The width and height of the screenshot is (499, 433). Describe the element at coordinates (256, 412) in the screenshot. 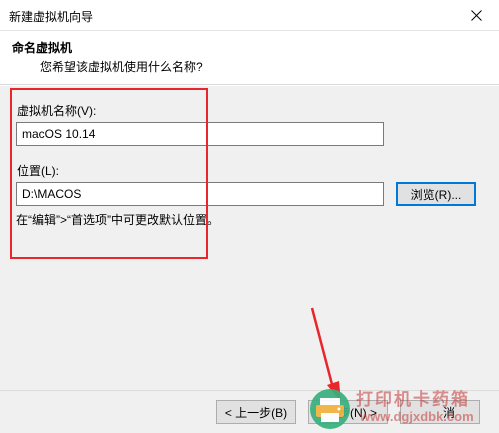

I see `back-button: < 上一步(B)` at that location.